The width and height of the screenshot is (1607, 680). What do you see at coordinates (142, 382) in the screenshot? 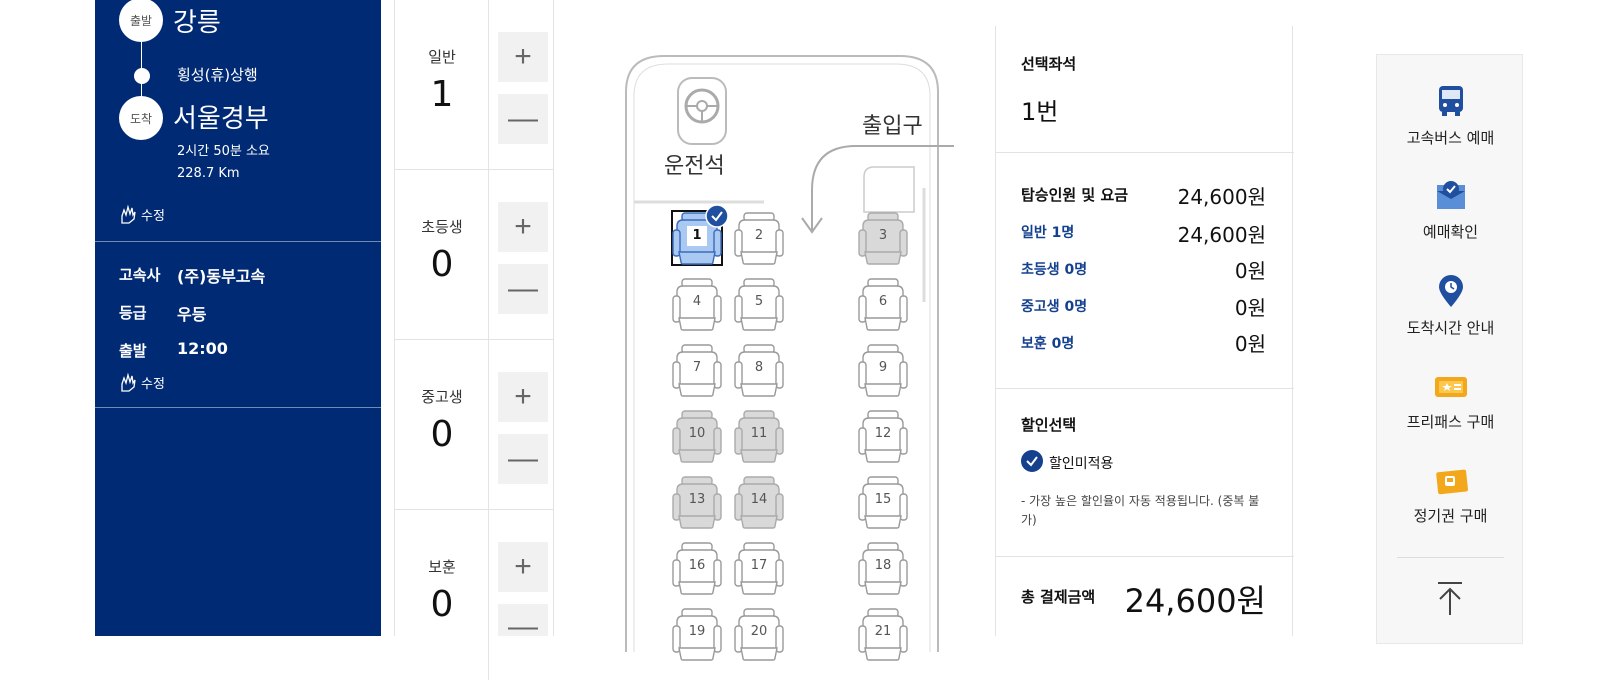
I see `bus-edit-button: 수정` at bounding box center [142, 382].